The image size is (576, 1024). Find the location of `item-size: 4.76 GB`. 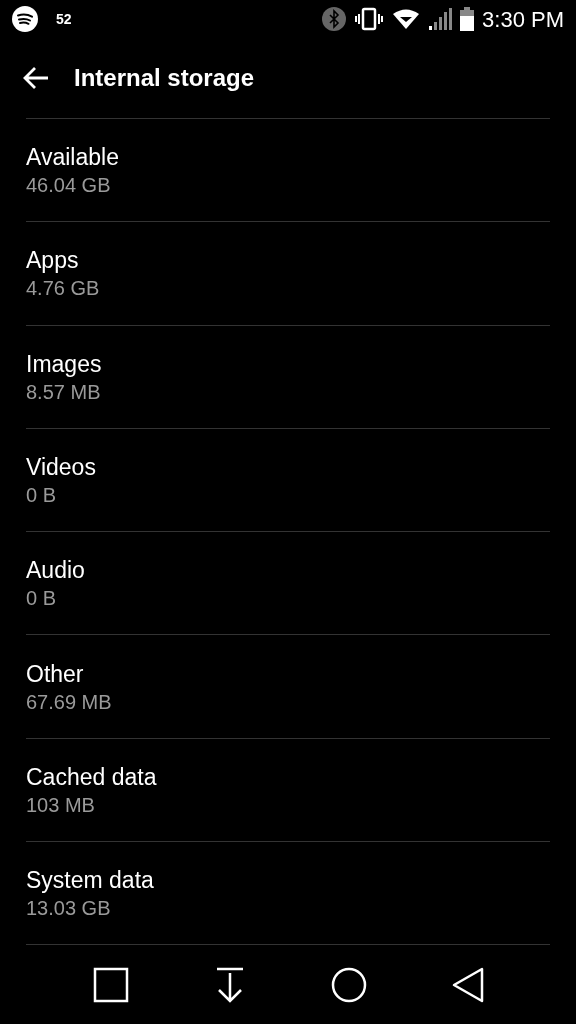

item-size: 4.76 GB is located at coordinates (63, 289).